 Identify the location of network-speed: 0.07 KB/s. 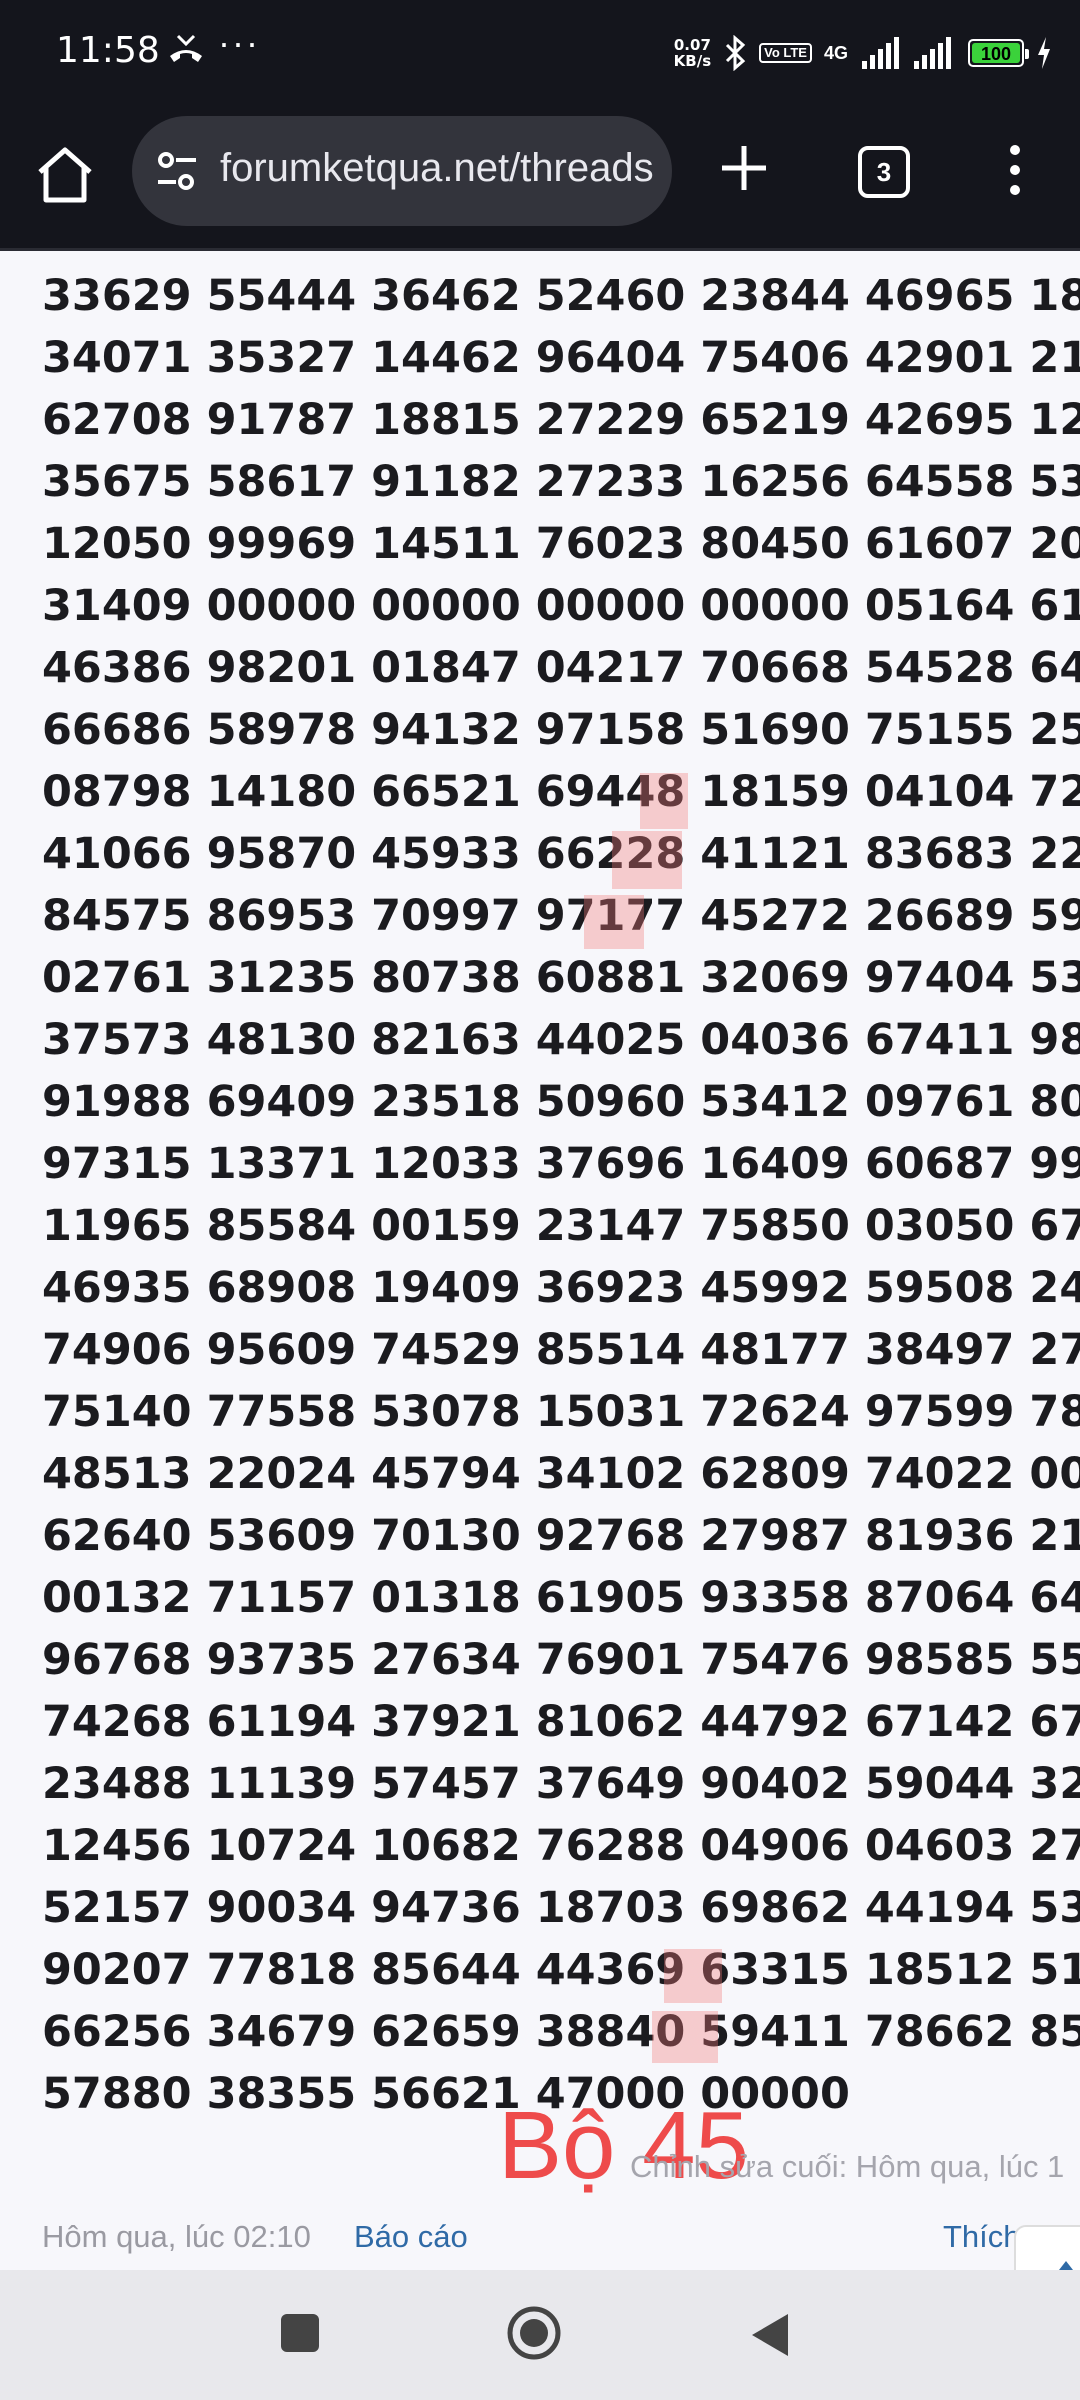
(692, 53).